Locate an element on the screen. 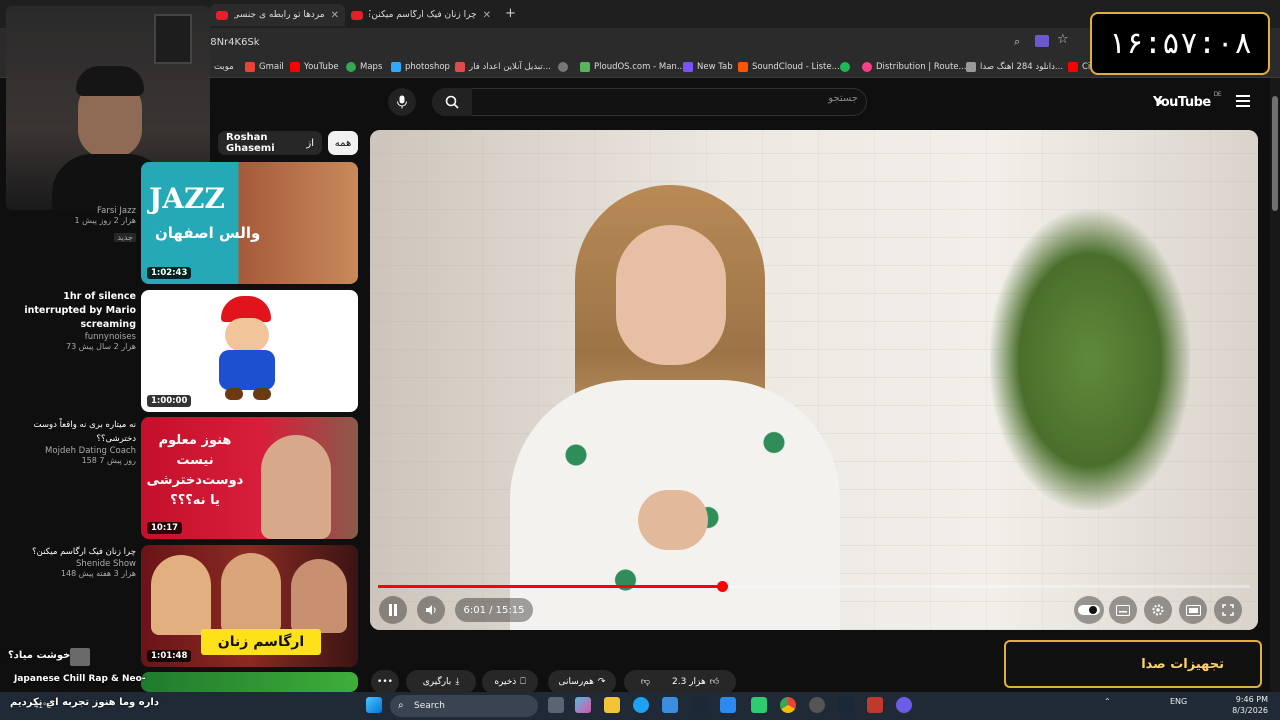 The height and width of the screenshot is (720, 1280). store-icon is located at coordinates (670, 705).